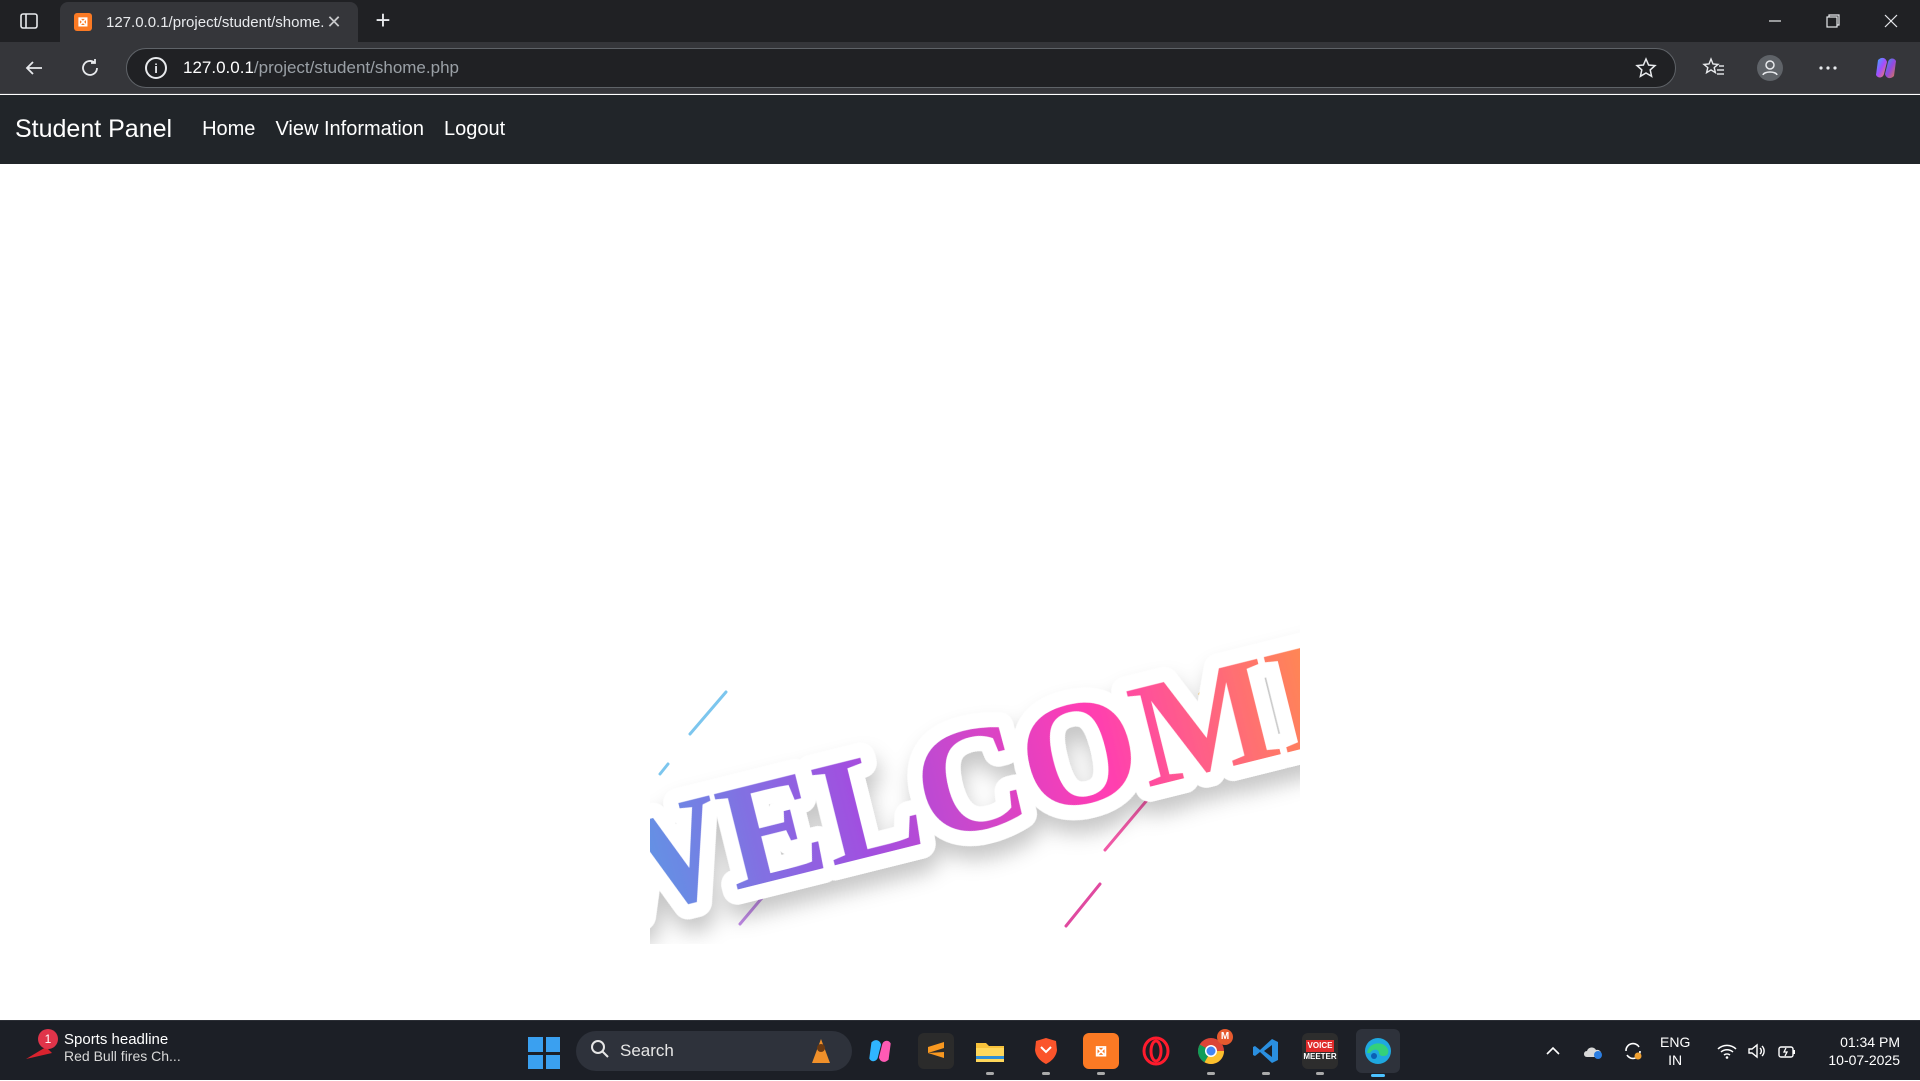  Describe the element at coordinates (48, 1038) in the screenshot. I see `news-badge: 1` at that location.